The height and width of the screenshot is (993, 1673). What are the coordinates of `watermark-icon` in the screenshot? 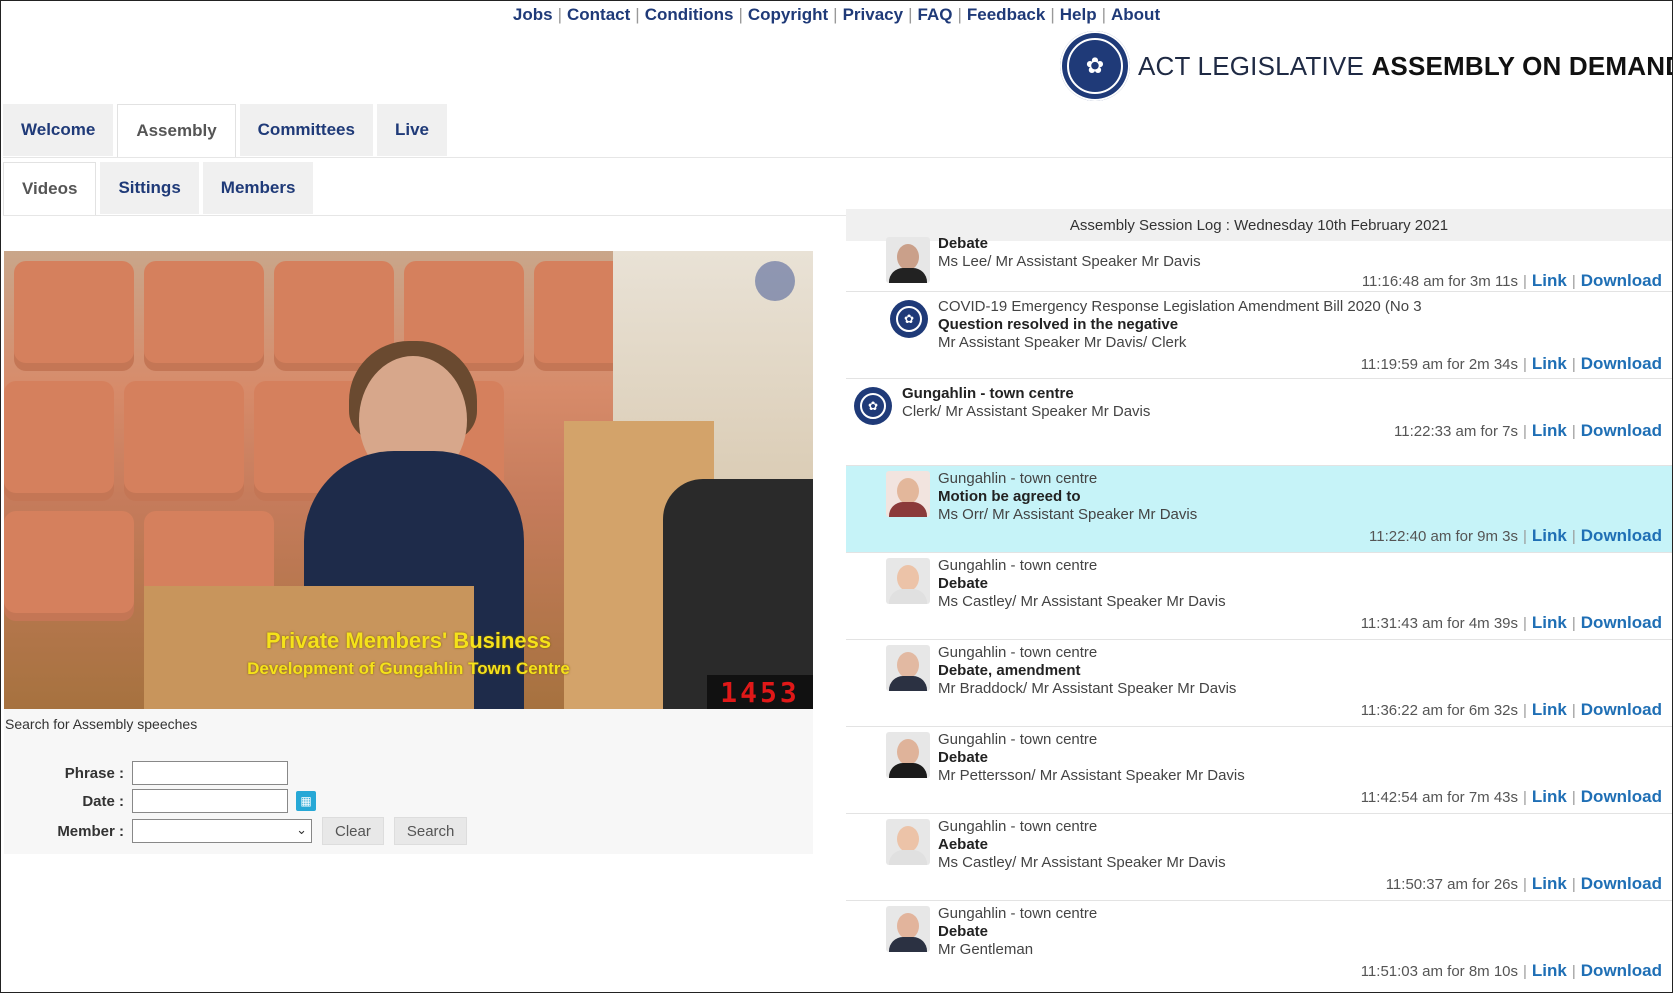 It's located at (775, 281).